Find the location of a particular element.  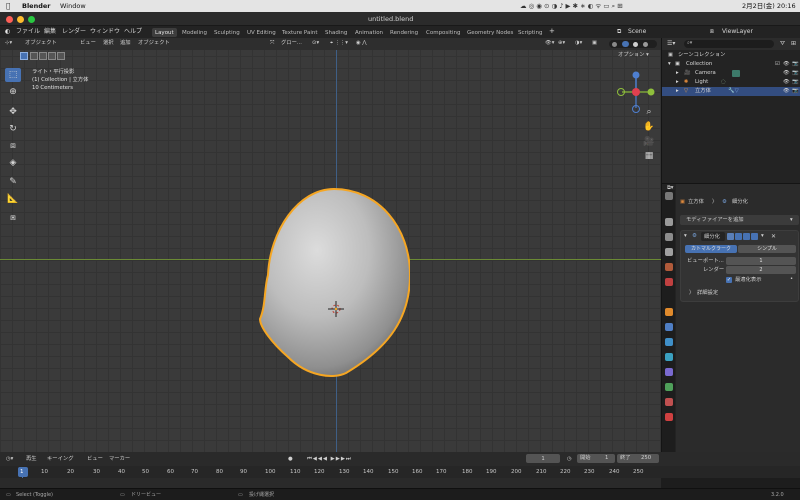

tab-sculpting: Sculpting is located at coordinates (227, 32).